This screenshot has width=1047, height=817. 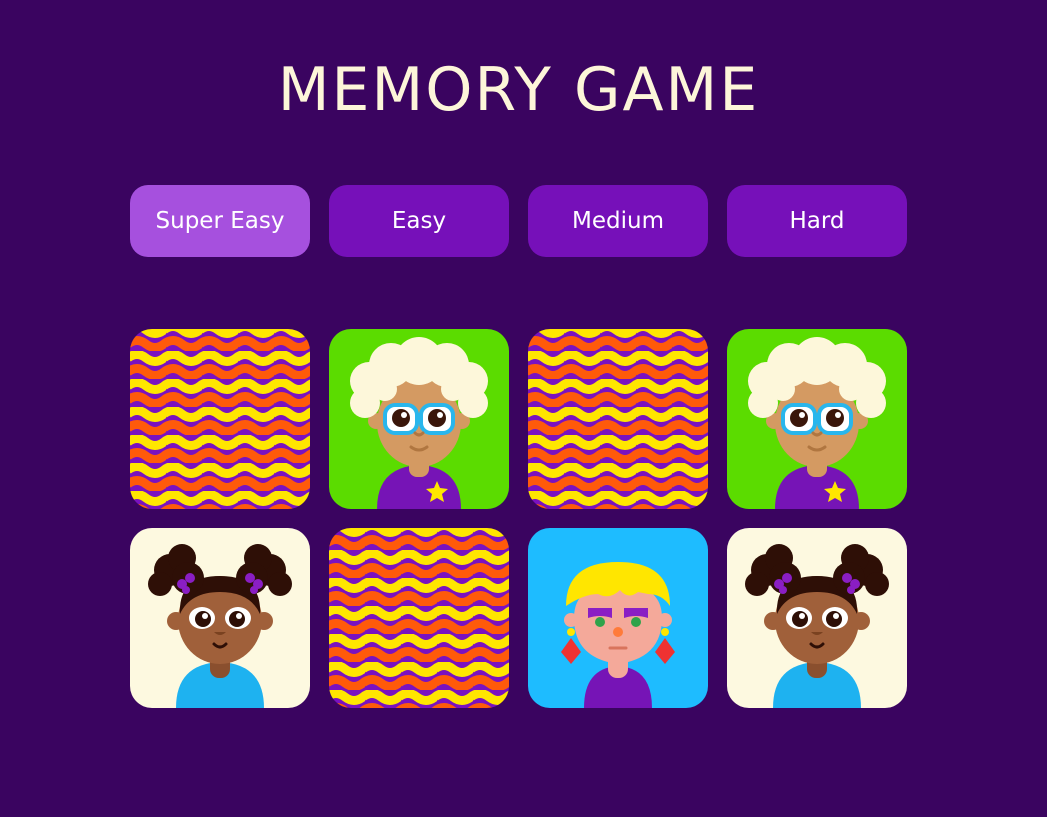 I want to click on difficulty-selector: Super Easy Easy Medium Hard, so click(x=518, y=221).